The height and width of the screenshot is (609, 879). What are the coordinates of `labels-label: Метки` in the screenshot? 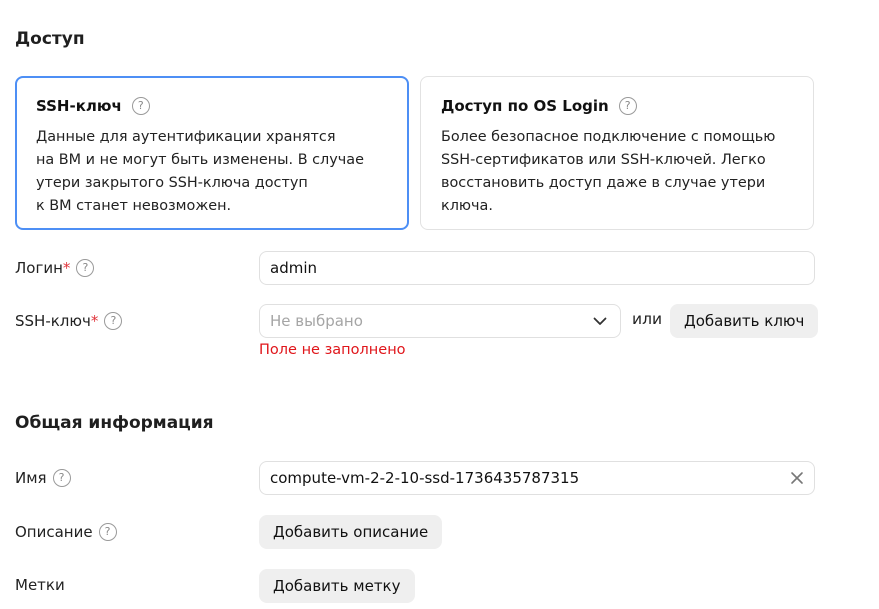 It's located at (40, 585).